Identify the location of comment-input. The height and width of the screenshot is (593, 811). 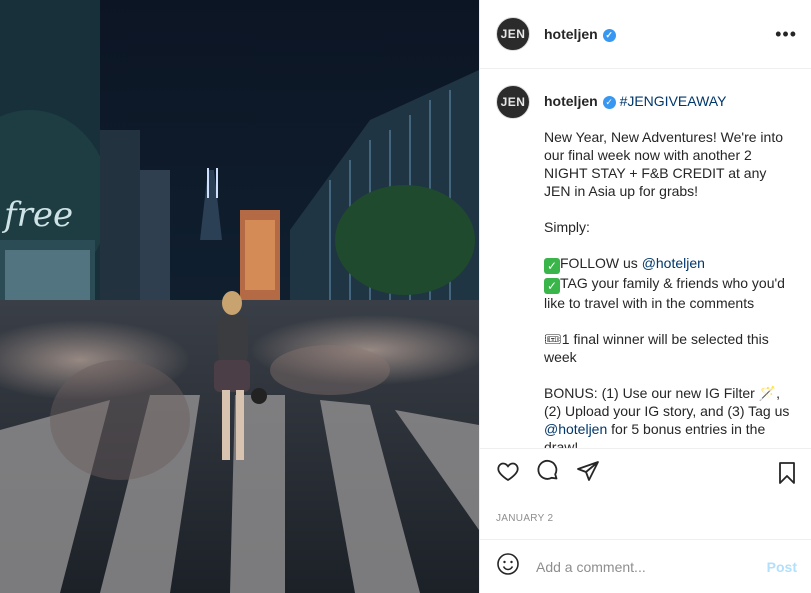
(636, 566).